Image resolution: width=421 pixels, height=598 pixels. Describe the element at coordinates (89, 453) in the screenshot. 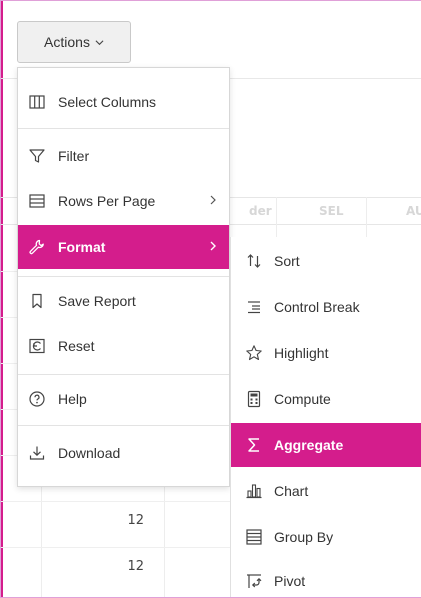

I see `menu-item-label: Download` at that location.